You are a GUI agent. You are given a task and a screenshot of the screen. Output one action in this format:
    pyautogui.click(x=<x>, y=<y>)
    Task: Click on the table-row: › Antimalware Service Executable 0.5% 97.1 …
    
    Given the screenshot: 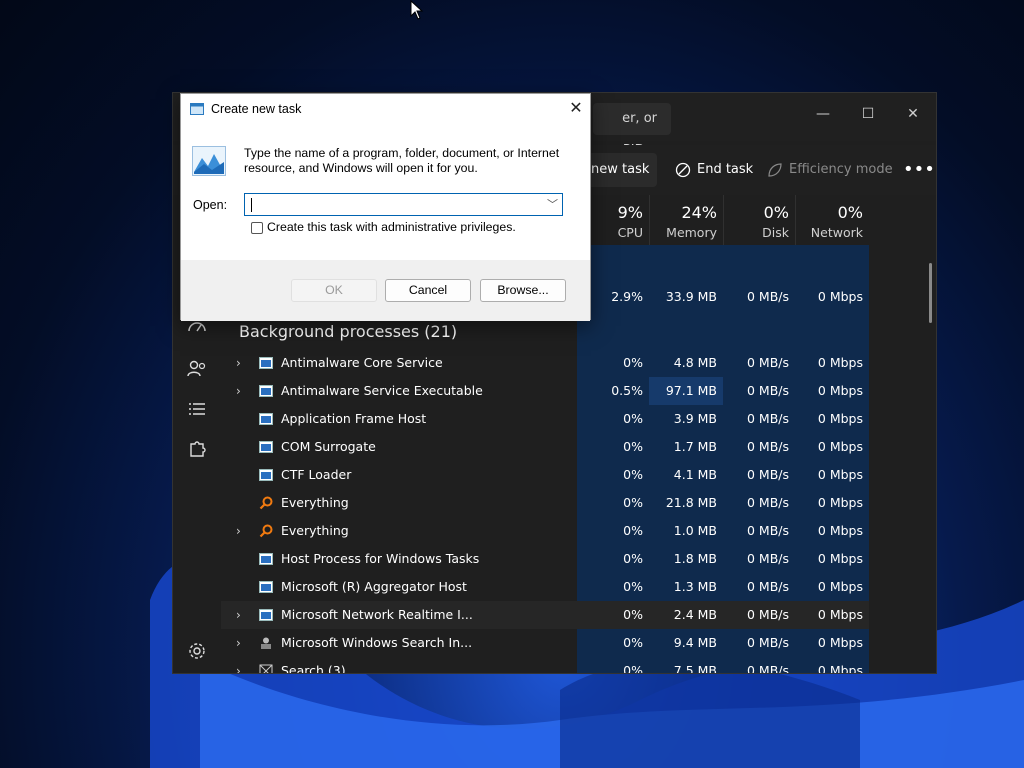 What is the action you would take?
    pyautogui.click(x=545, y=391)
    